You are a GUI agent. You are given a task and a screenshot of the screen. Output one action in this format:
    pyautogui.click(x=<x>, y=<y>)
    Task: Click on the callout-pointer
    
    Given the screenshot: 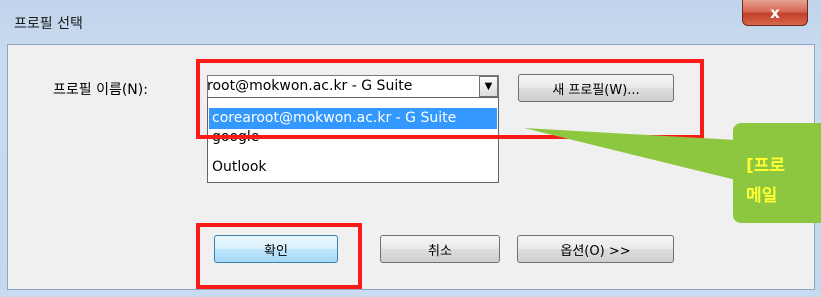 What is the action you would take?
    pyautogui.click(x=630, y=154)
    